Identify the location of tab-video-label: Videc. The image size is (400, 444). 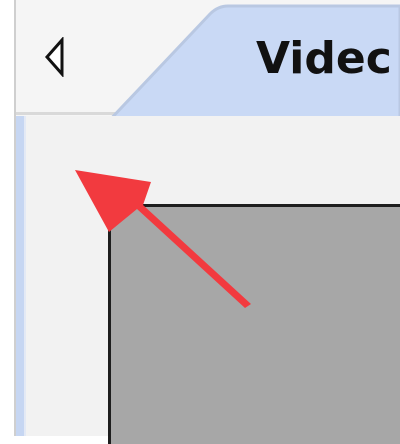
(324, 59).